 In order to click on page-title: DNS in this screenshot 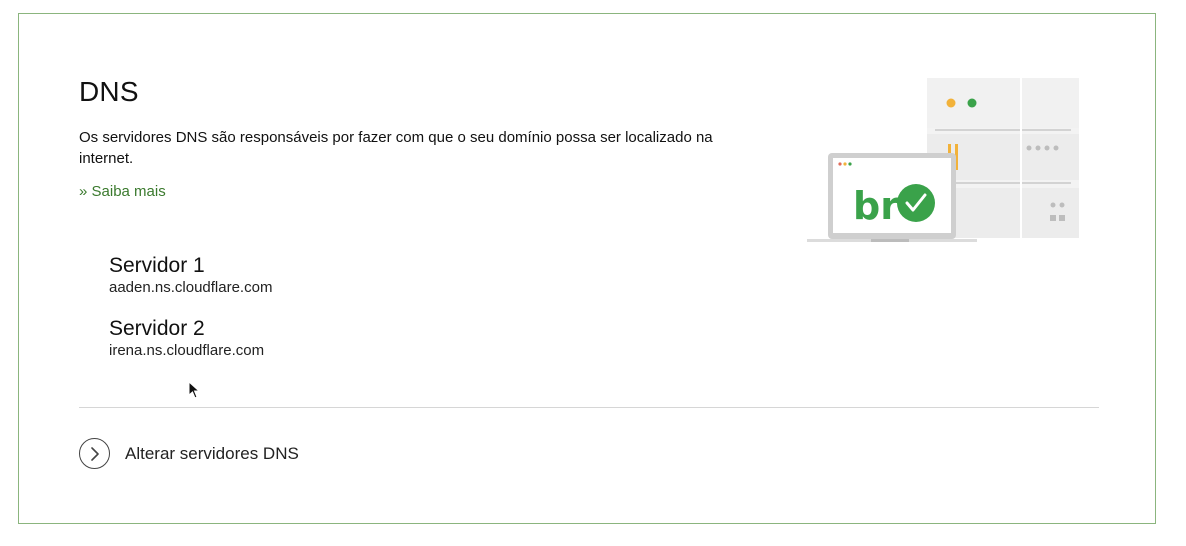, I will do `click(109, 91)`.